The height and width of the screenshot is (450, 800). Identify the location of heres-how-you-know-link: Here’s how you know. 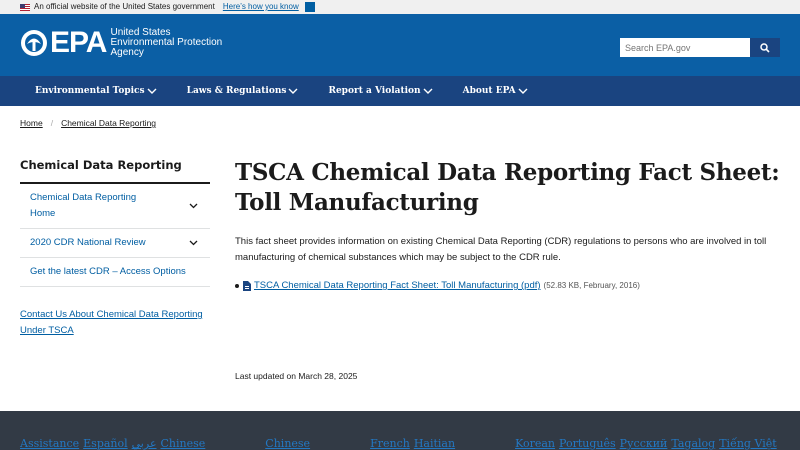
(261, 7).